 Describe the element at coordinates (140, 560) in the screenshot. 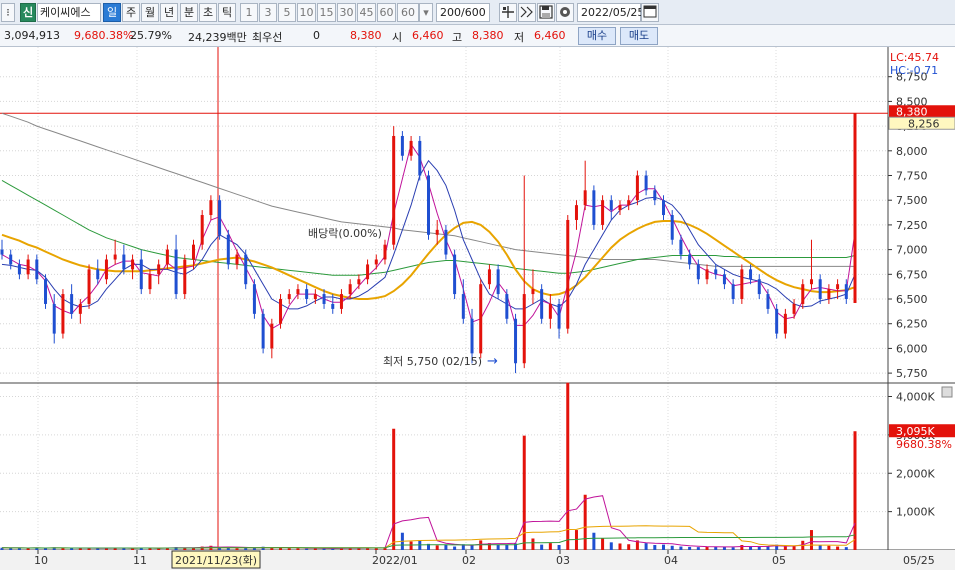

I see `x-tick-label-1: 11` at that location.